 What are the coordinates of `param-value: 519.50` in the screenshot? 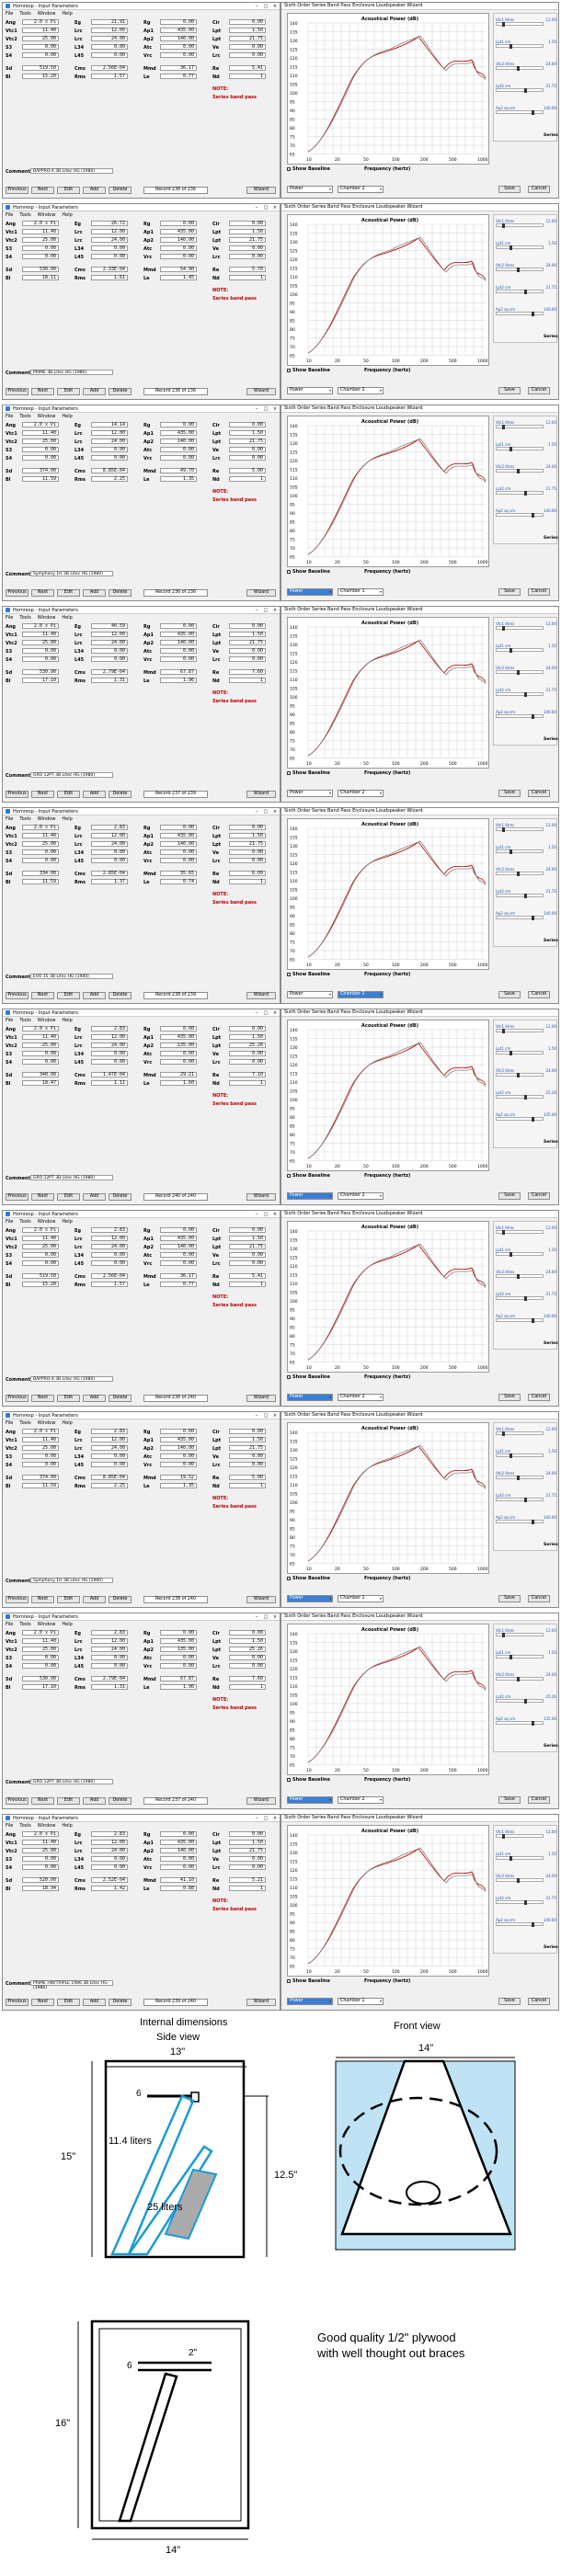 It's located at (40, 68).